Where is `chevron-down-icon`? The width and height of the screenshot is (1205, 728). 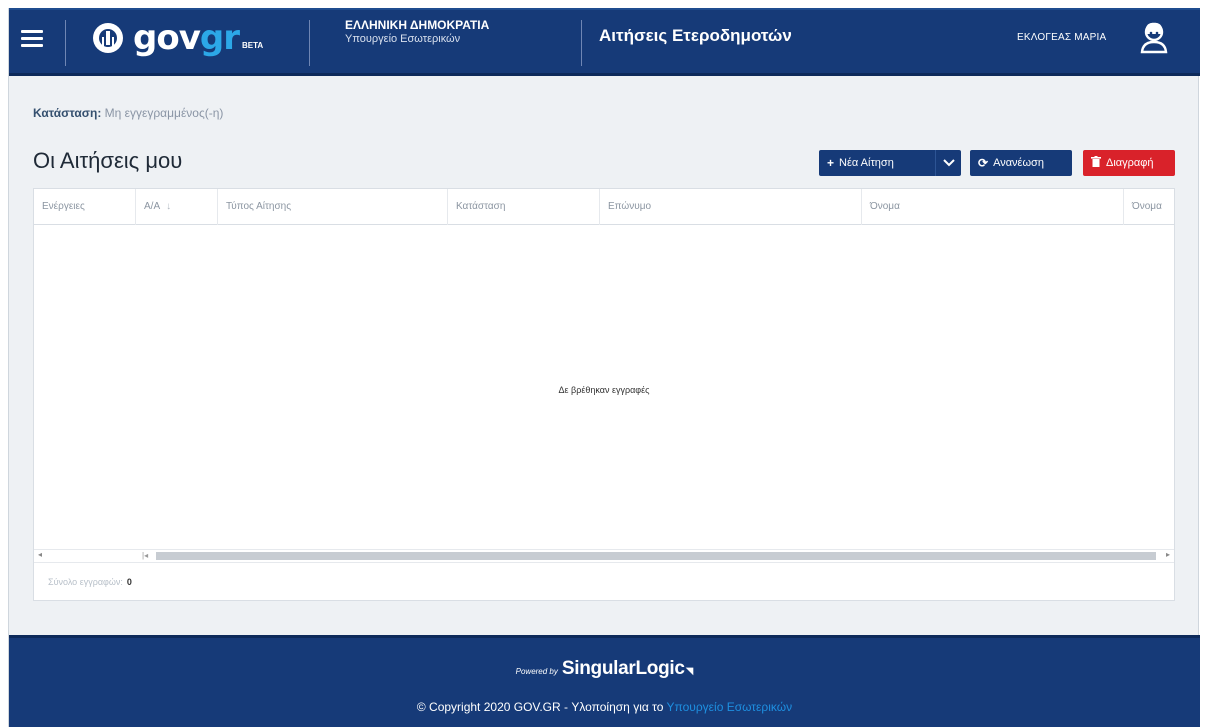 chevron-down-icon is located at coordinates (948, 163).